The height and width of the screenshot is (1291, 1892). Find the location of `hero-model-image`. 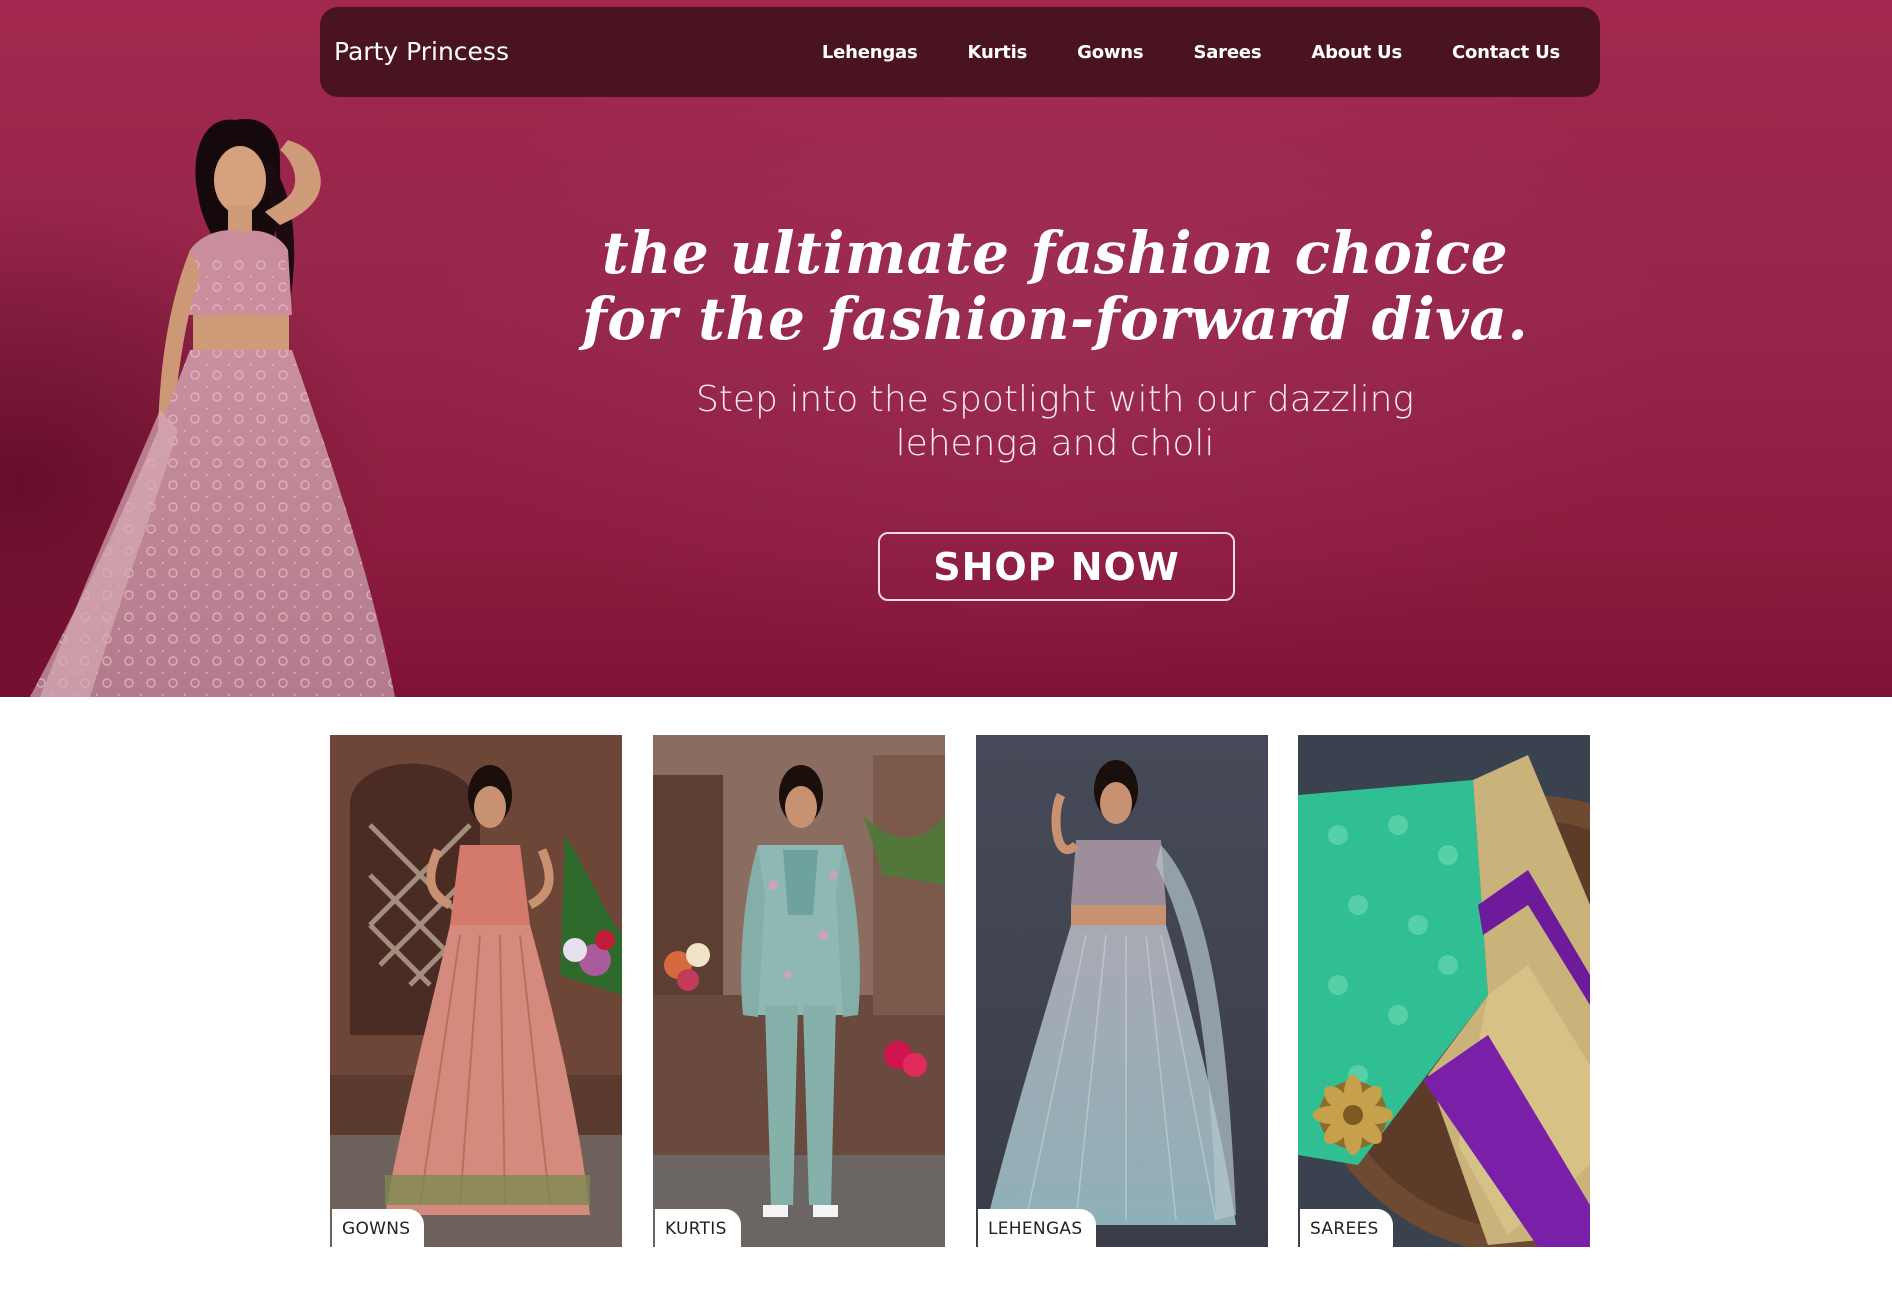

hero-model-image is located at coordinates (212, 407).